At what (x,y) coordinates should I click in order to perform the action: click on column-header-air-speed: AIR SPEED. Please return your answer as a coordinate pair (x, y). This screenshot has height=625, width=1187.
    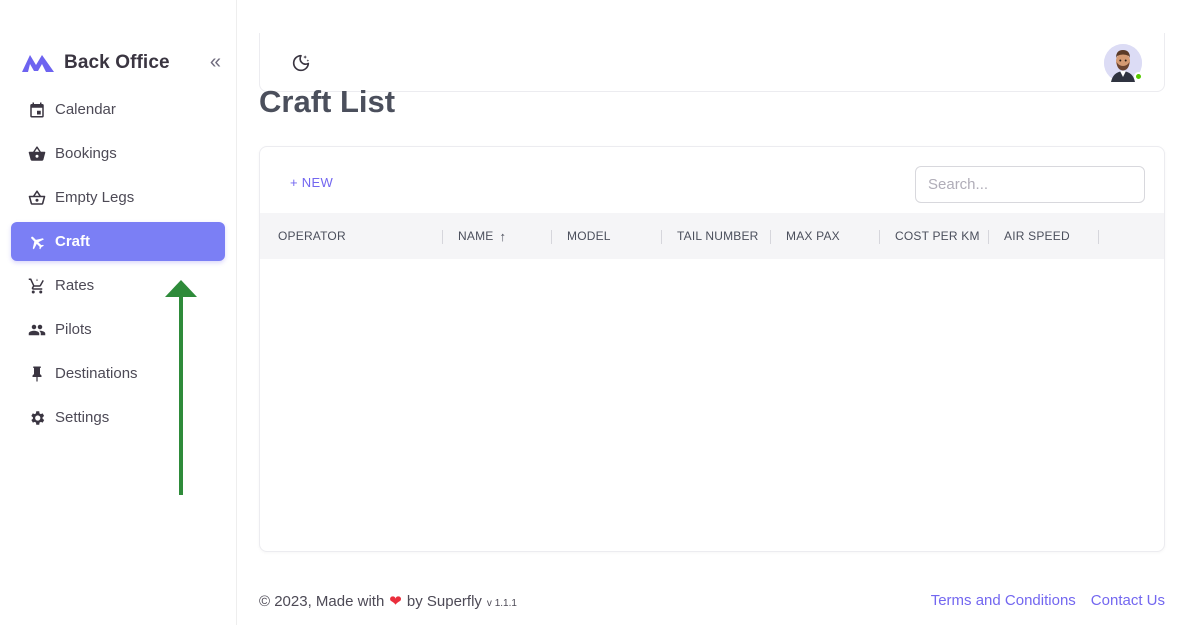
    Looking at the image, I should click on (1044, 236).